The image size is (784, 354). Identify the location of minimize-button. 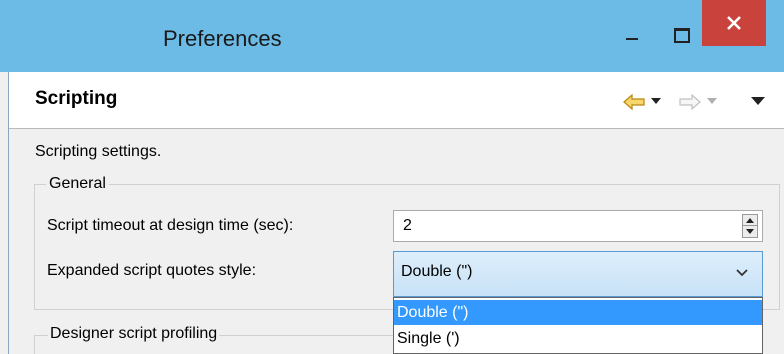
(632, 35).